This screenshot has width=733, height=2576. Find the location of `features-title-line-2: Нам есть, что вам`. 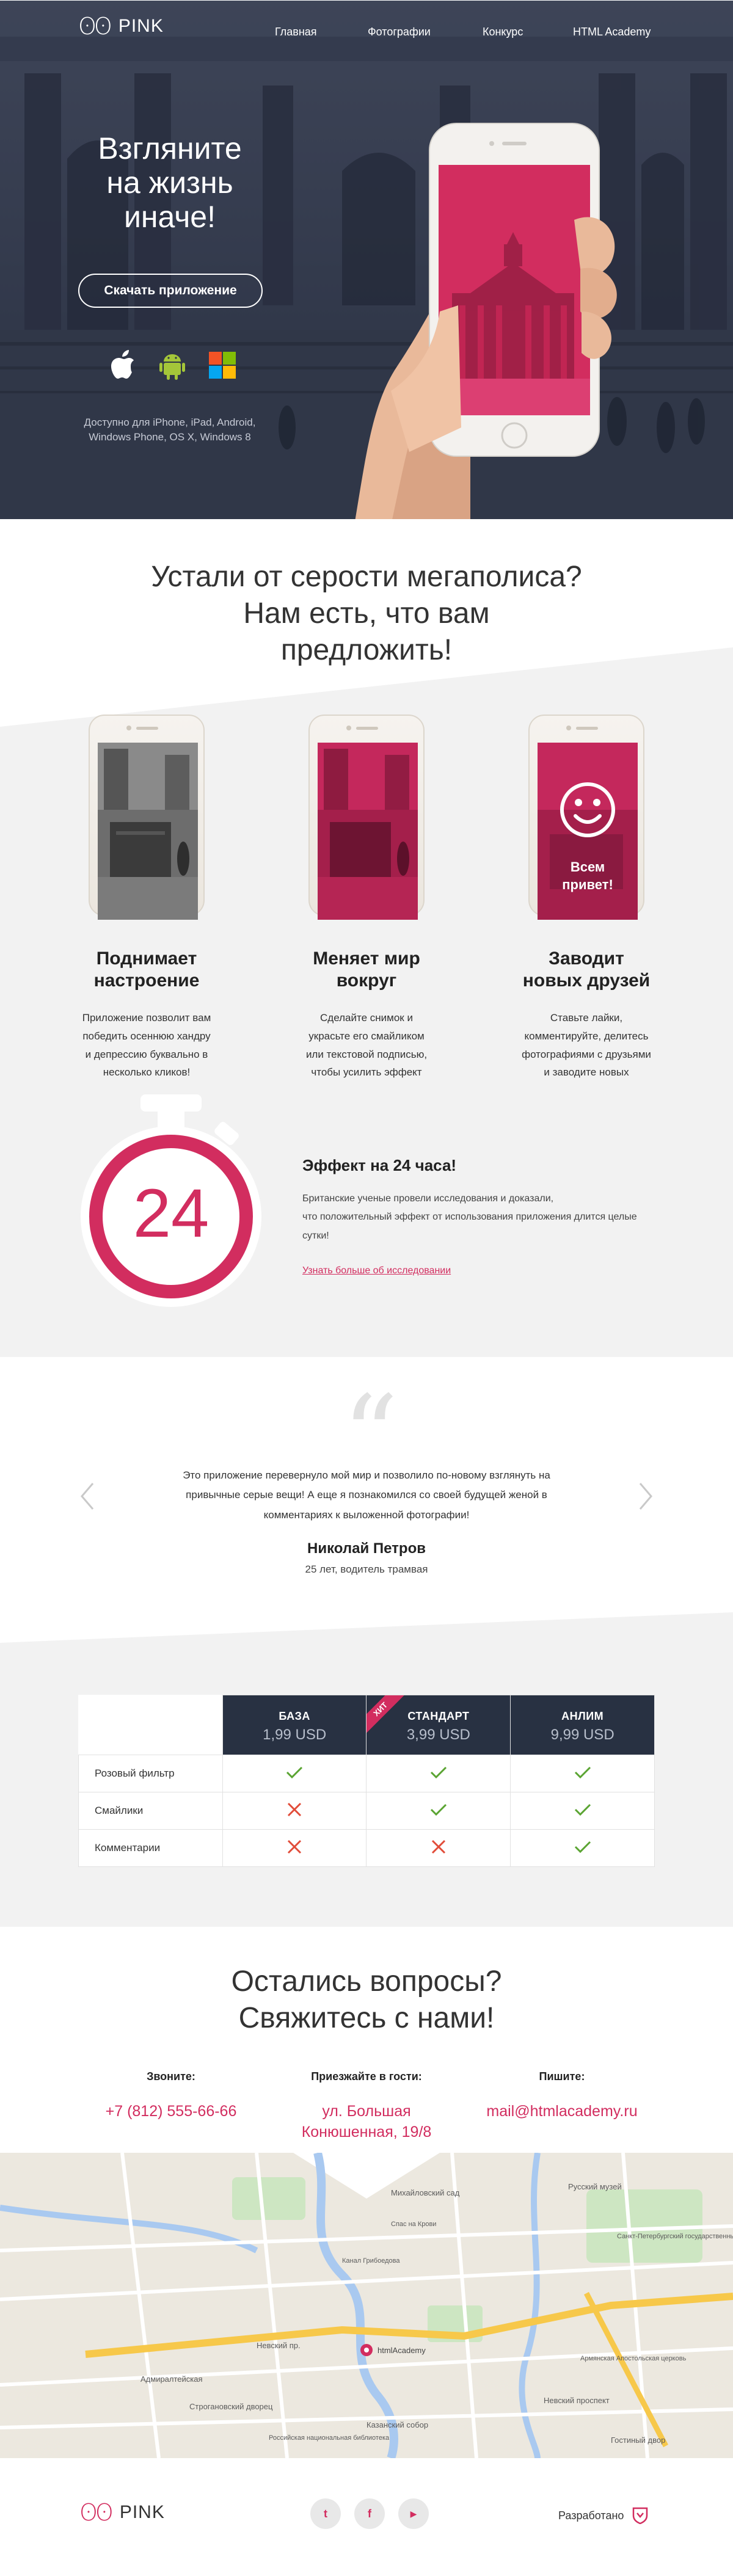

features-title-line-2: Нам есть, что вам is located at coordinates (366, 613).